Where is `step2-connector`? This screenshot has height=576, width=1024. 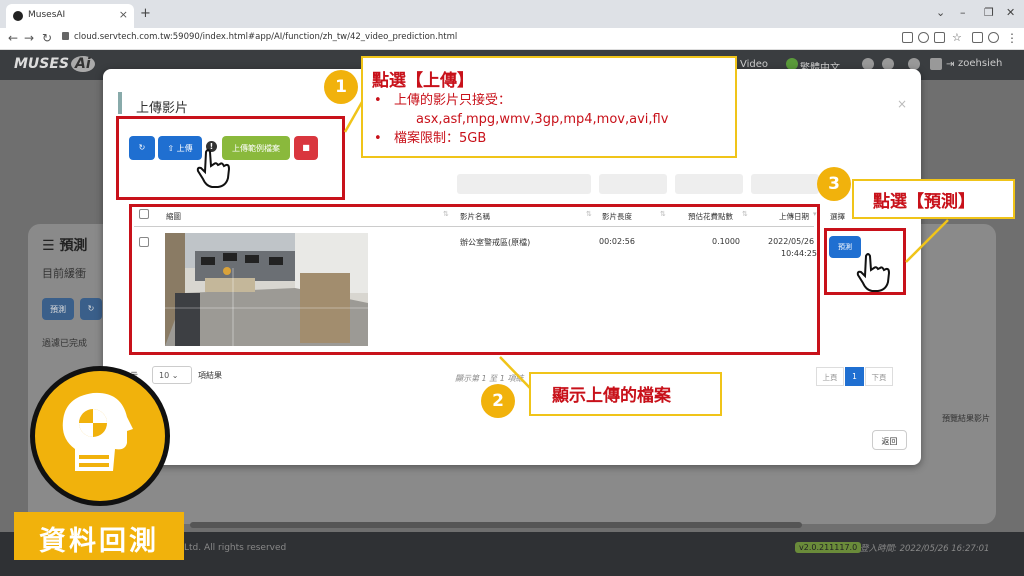 step2-connector is located at coordinates (515, 372).